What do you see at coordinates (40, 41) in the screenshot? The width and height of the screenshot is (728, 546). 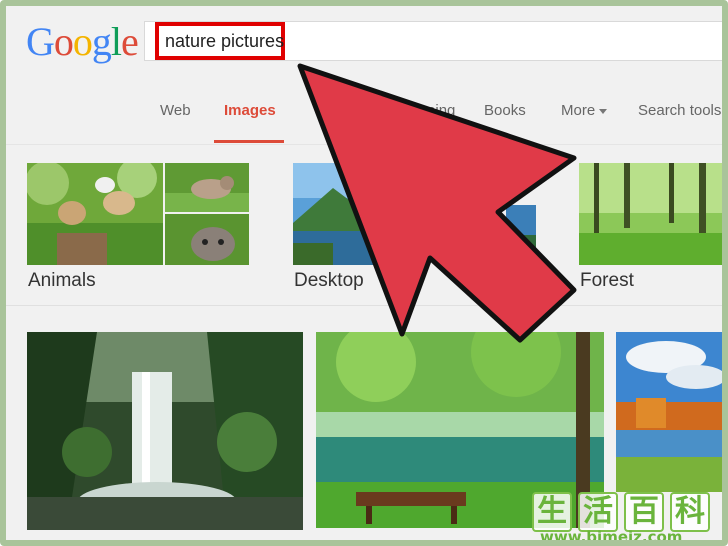 I see `logo-letter-g: G` at bounding box center [40, 41].